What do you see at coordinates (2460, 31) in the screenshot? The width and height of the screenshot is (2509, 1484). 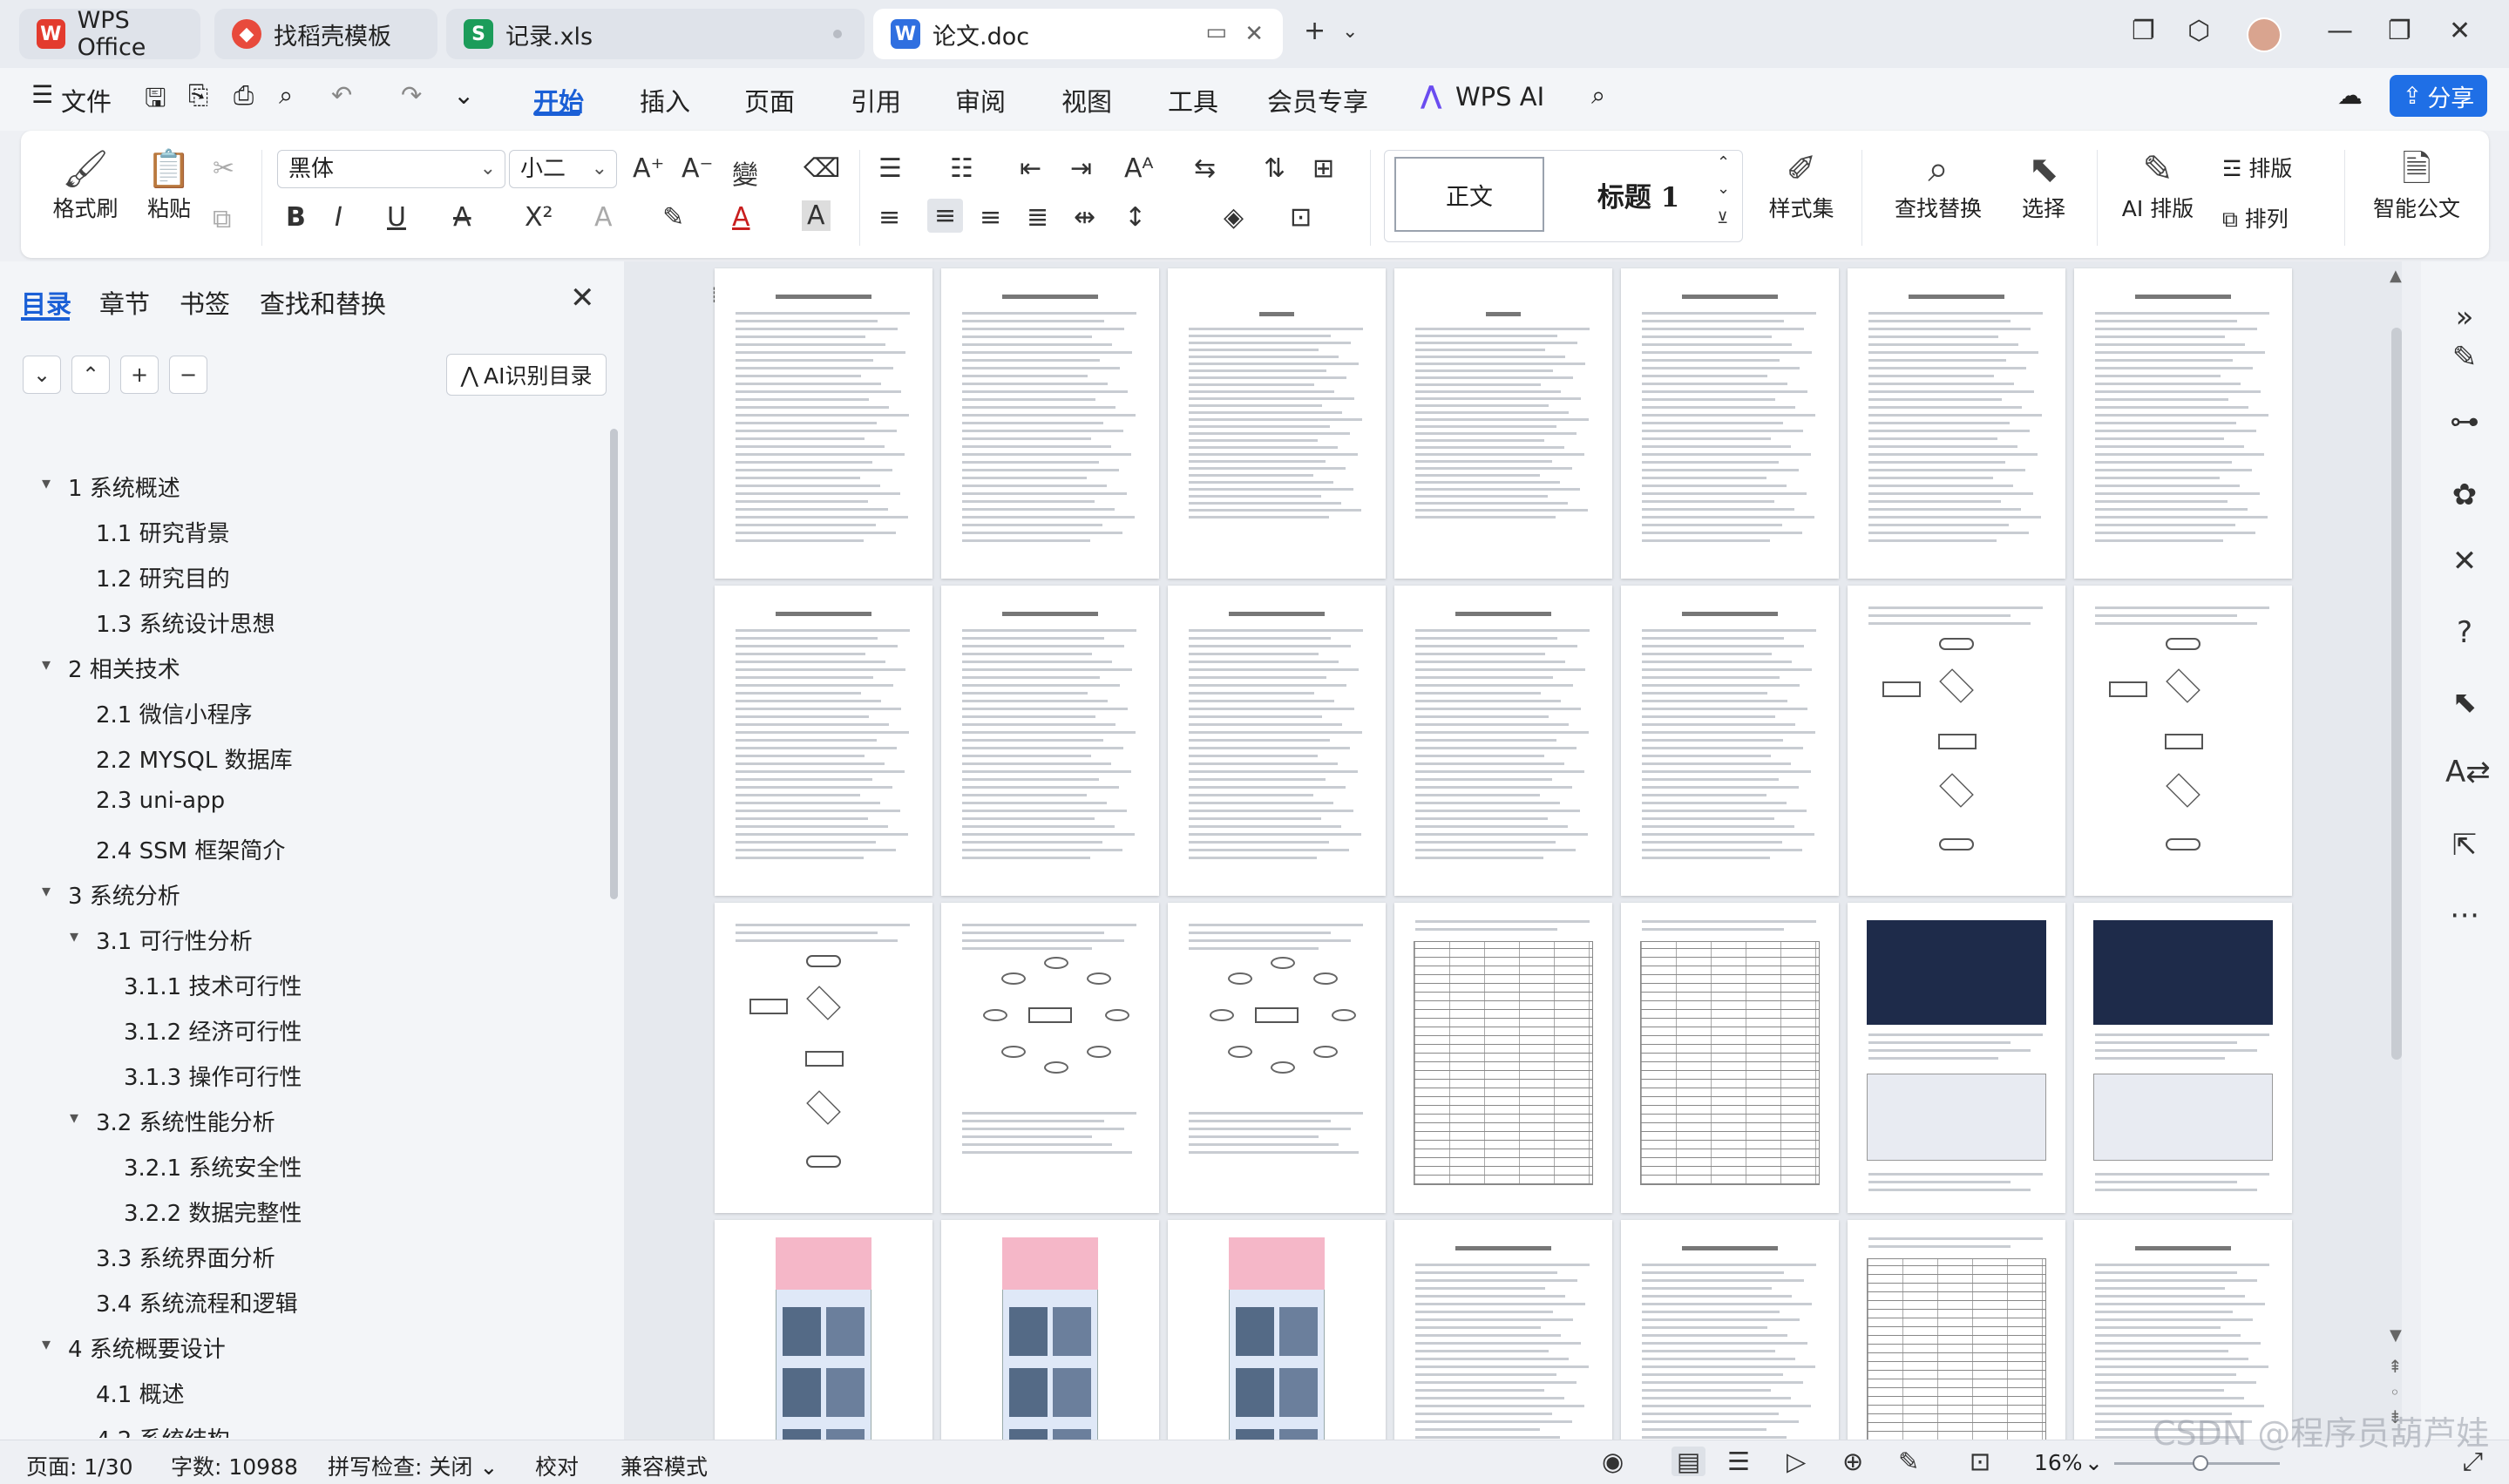 I see `close-window-icon: ✕` at bounding box center [2460, 31].